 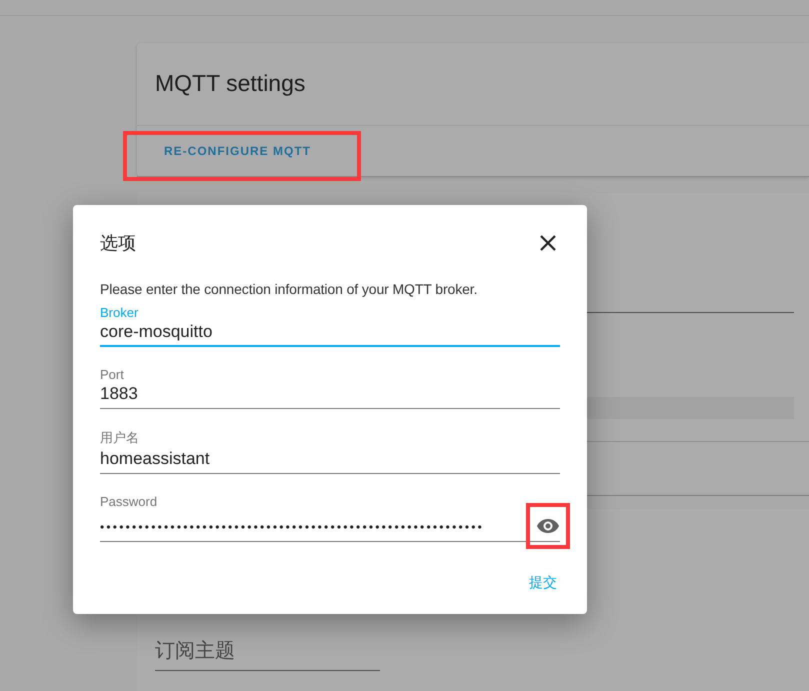 What do you see at coordinates (330, 451) in the screenshot?
I see `input-field: 用户名 homeassistant` at bounding box center [330, 451].